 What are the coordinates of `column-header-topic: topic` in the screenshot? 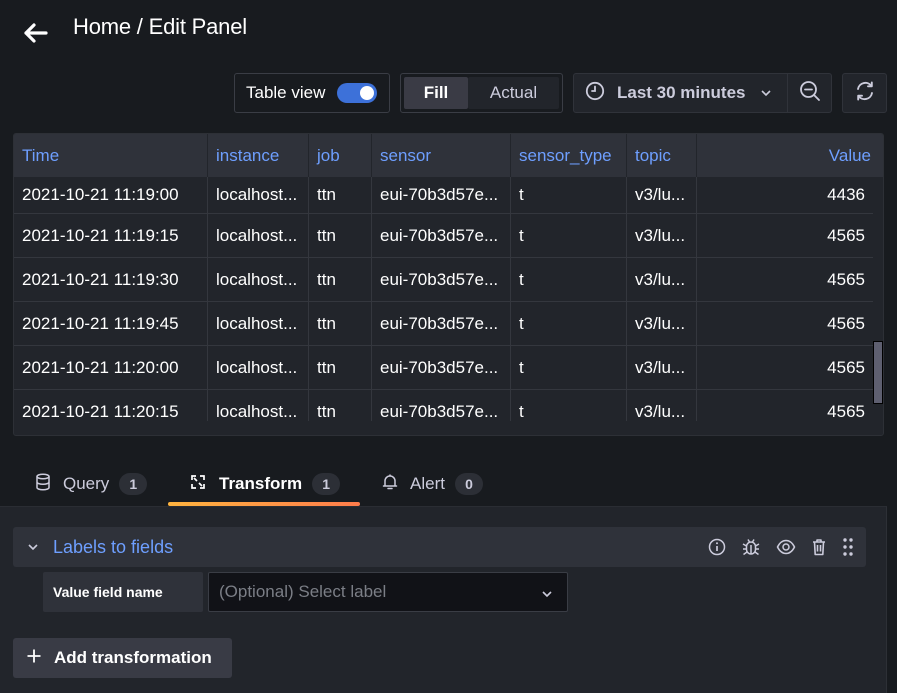 It's located at (662, 155).